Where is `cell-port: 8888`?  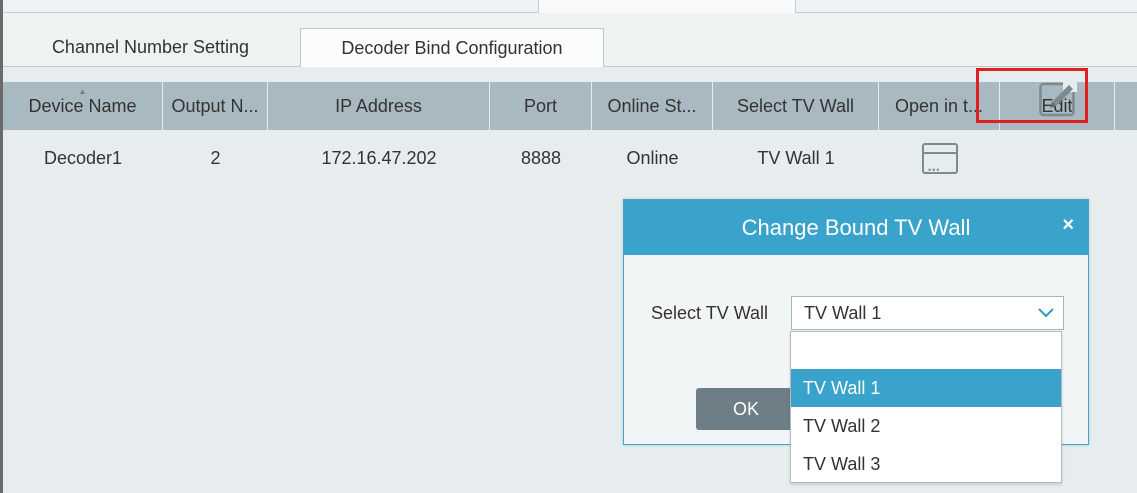
cell-port: 8888 is located at coordinates (541, 158).